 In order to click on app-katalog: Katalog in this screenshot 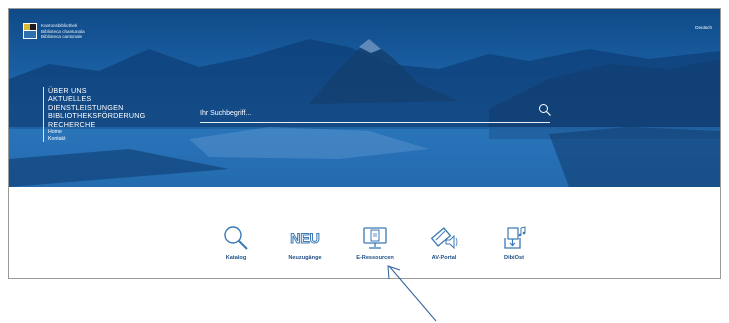, I will do `click(236, 242)`.